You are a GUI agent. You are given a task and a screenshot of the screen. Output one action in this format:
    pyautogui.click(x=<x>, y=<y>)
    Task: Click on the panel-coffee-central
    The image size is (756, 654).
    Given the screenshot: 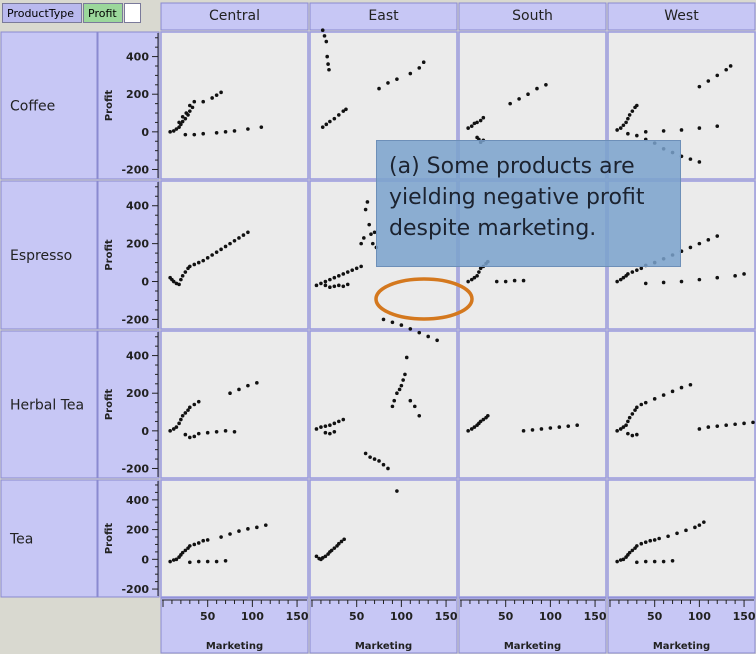 What is the action you would take?
    pyautogui.click(x=234, y=105)
    